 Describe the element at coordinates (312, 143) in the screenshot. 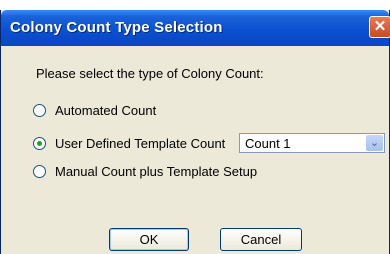

I see `template-select: Count 1 ⌄` at that location.